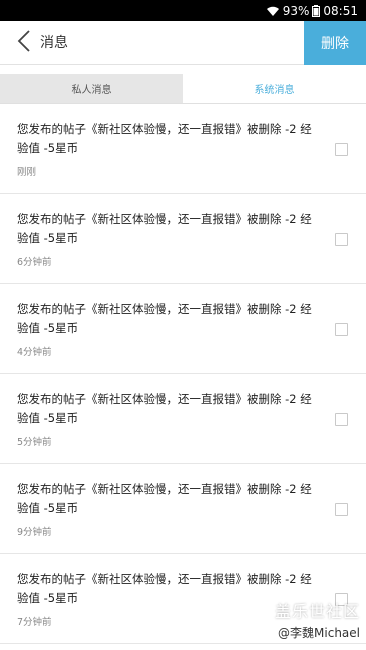 This screenshot has width=366, height=650. Describe the element at coordinates (296, 10) in the screenshot. I see `battery-percent: 93%` at that location.